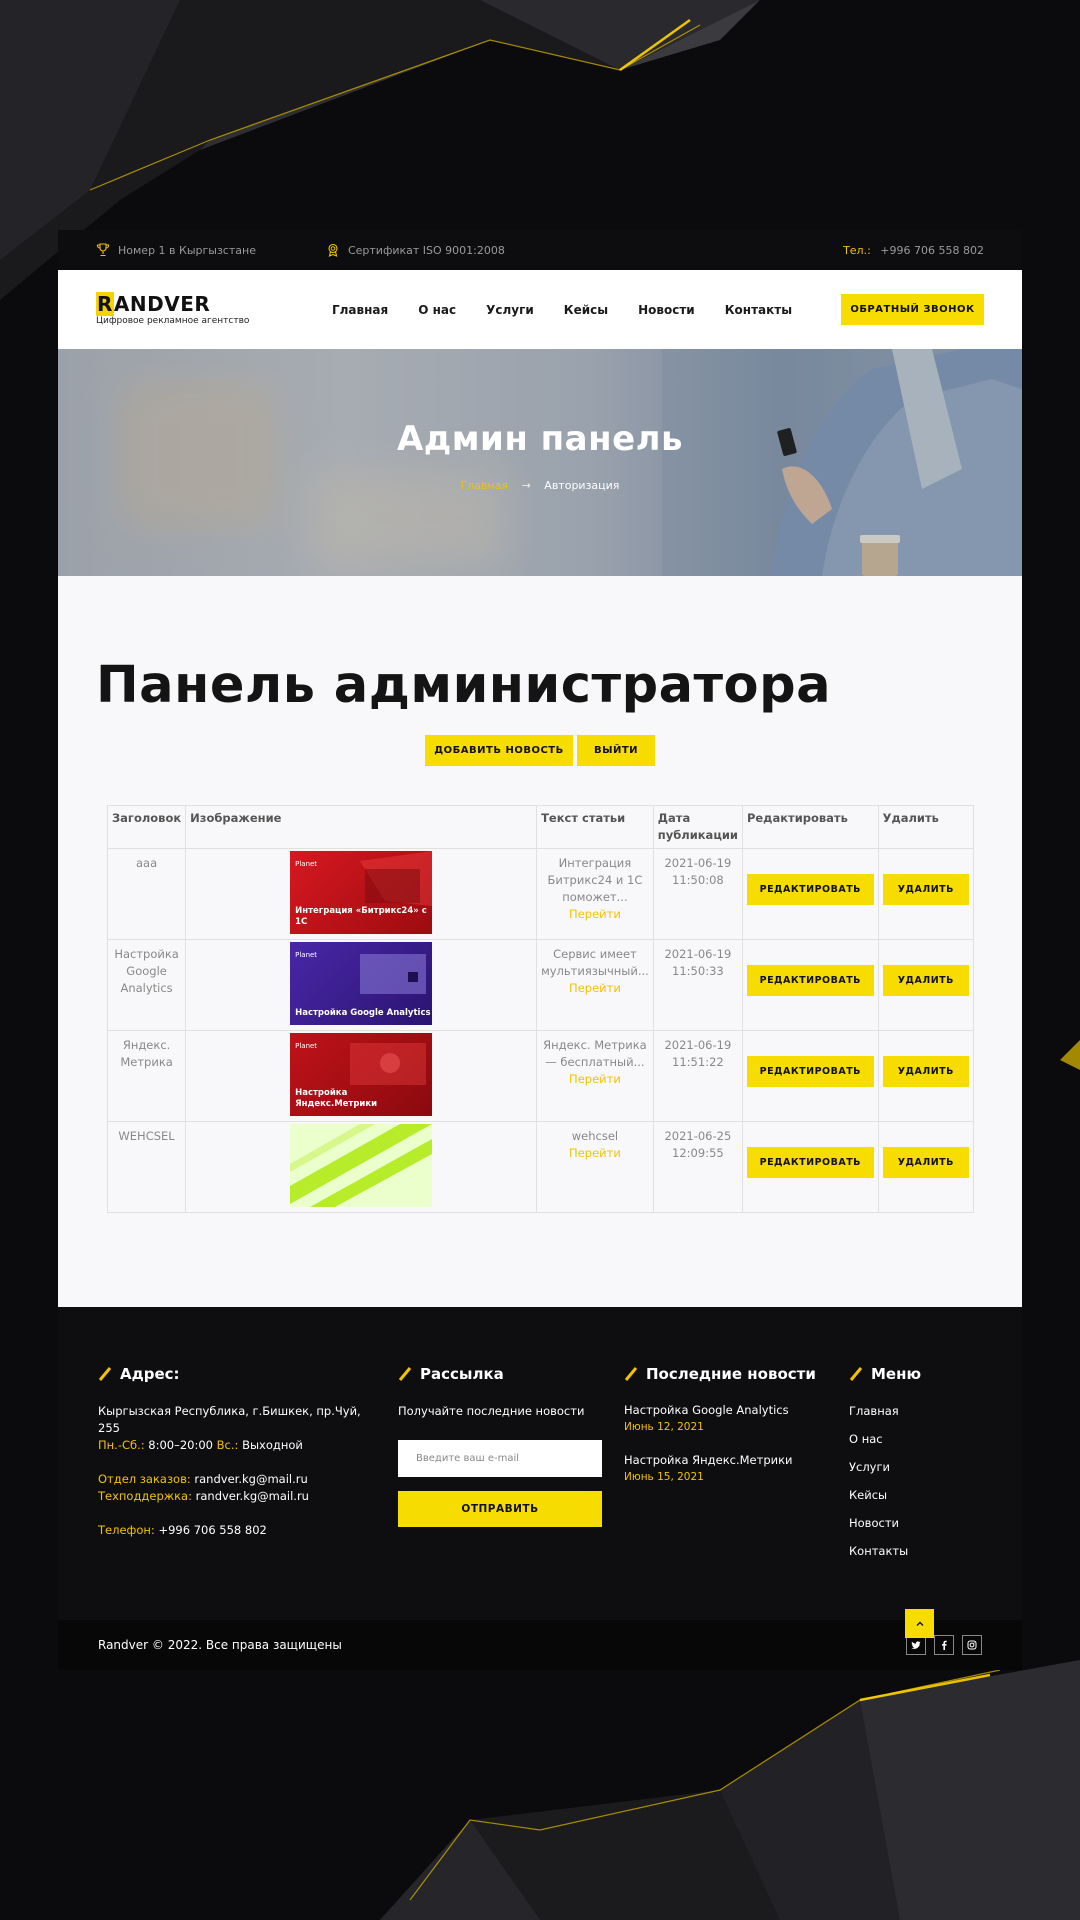 The width and height of the screenshot is (1080, 1920). What do you see at coordinates (491, 1411) in the screenshot?
I see `newsletter-text: Получайте последние новости` at bounding box center [491, 1411].